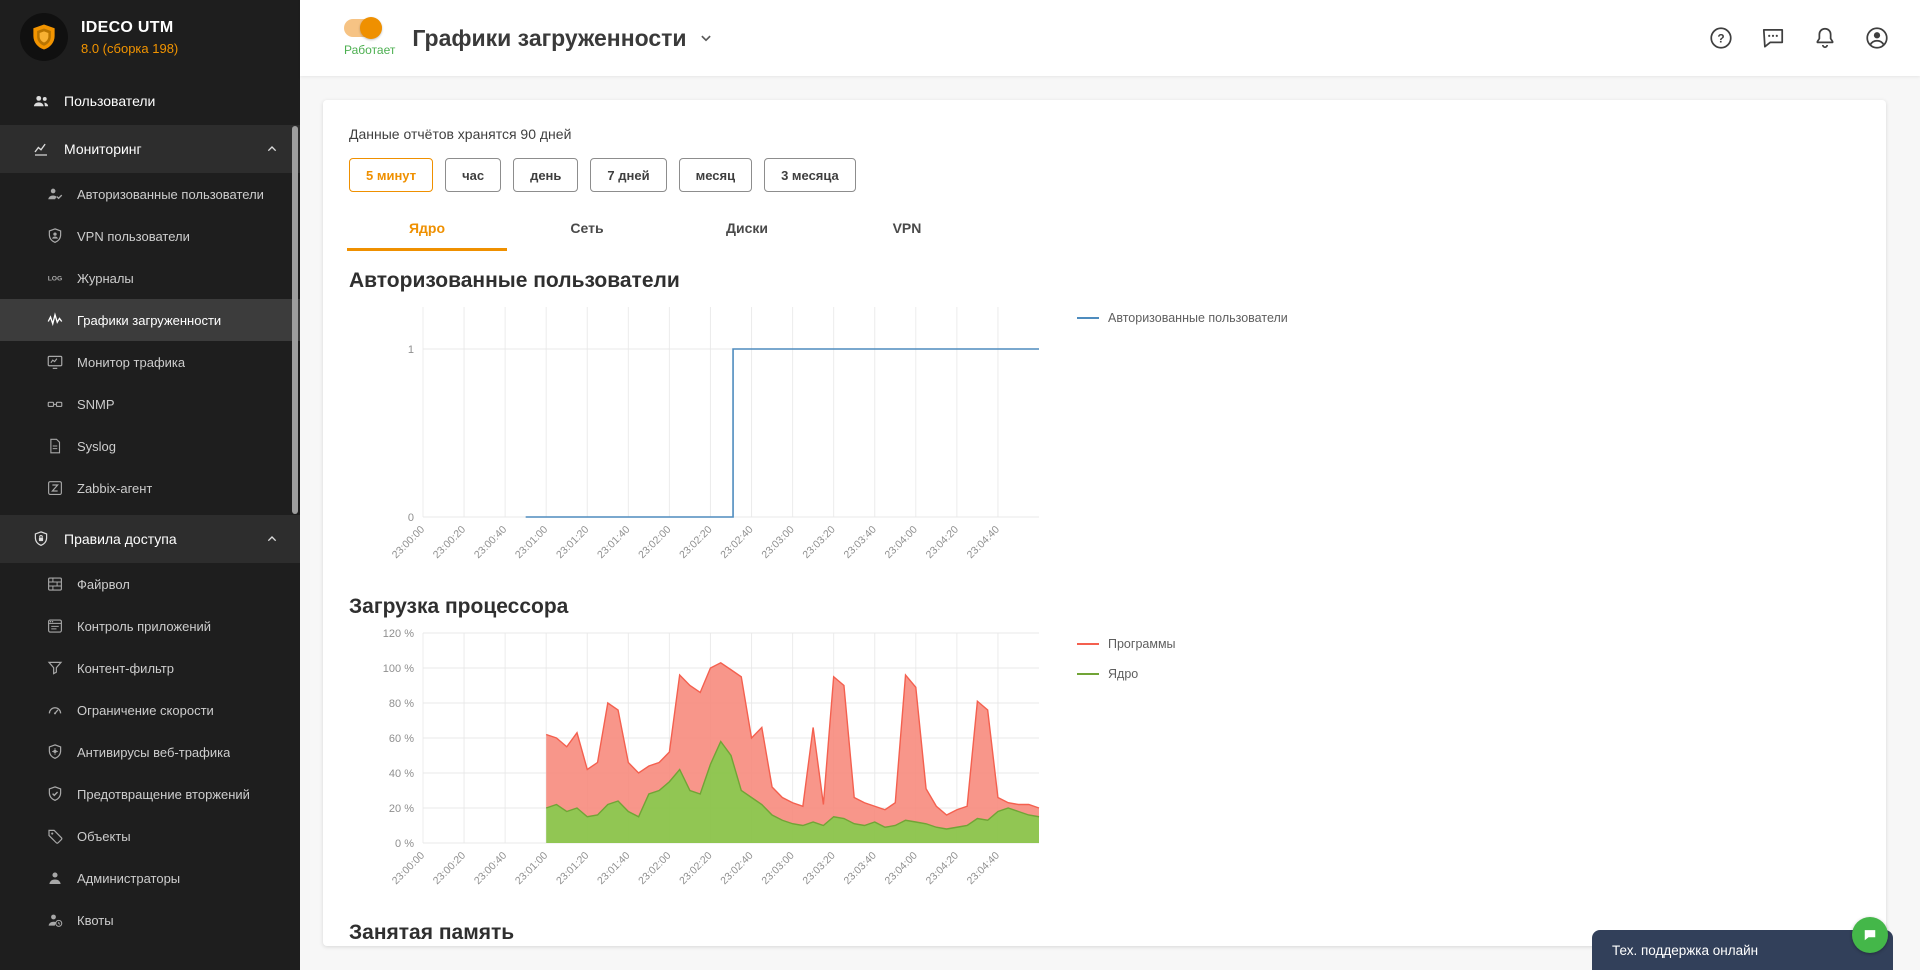  Describe the element at coordinates (150, 278) in the screenshot. I see `sidebar-item-logs: LOG Журналы` at that location.